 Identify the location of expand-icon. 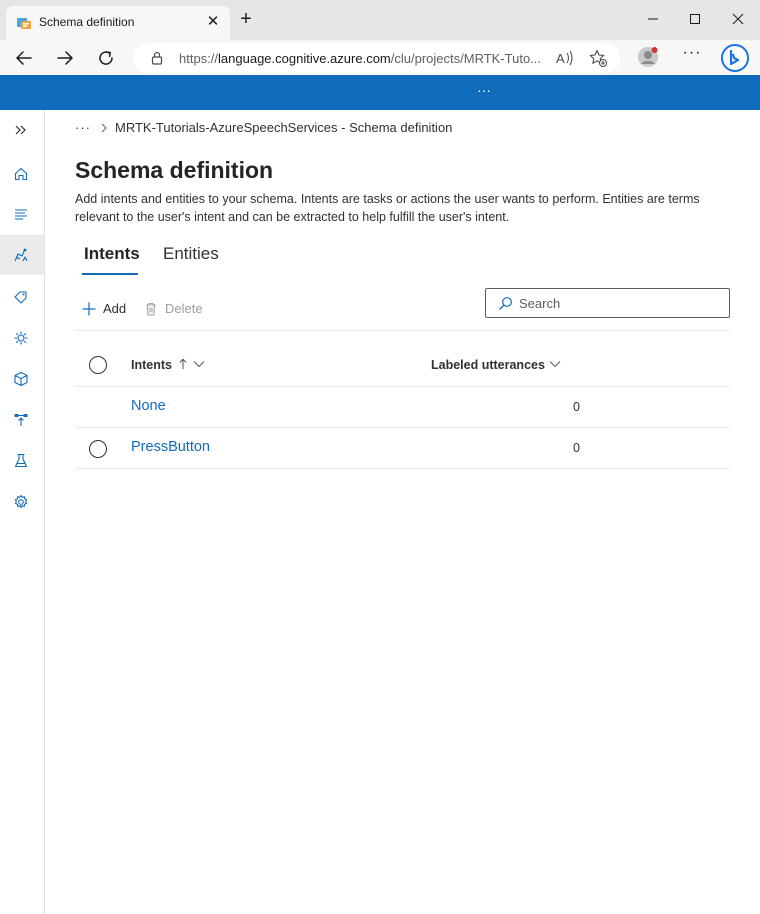
(21, 130).